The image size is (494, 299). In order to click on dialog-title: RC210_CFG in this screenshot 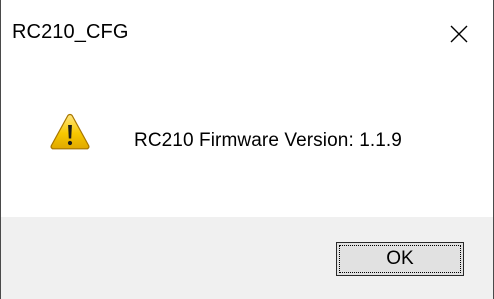, I will do `click(70, 32)`.